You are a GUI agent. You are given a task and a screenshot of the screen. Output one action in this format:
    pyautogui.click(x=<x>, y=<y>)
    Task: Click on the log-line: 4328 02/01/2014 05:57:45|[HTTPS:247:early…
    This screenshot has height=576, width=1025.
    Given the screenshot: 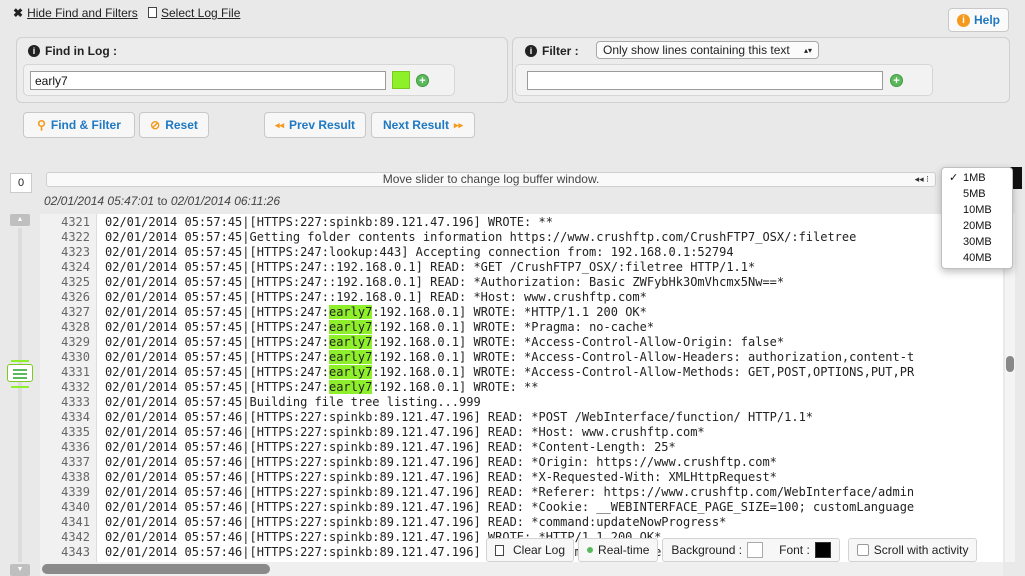 What is the action you would take?
    pyautogui.click(x=521, y=327)
    